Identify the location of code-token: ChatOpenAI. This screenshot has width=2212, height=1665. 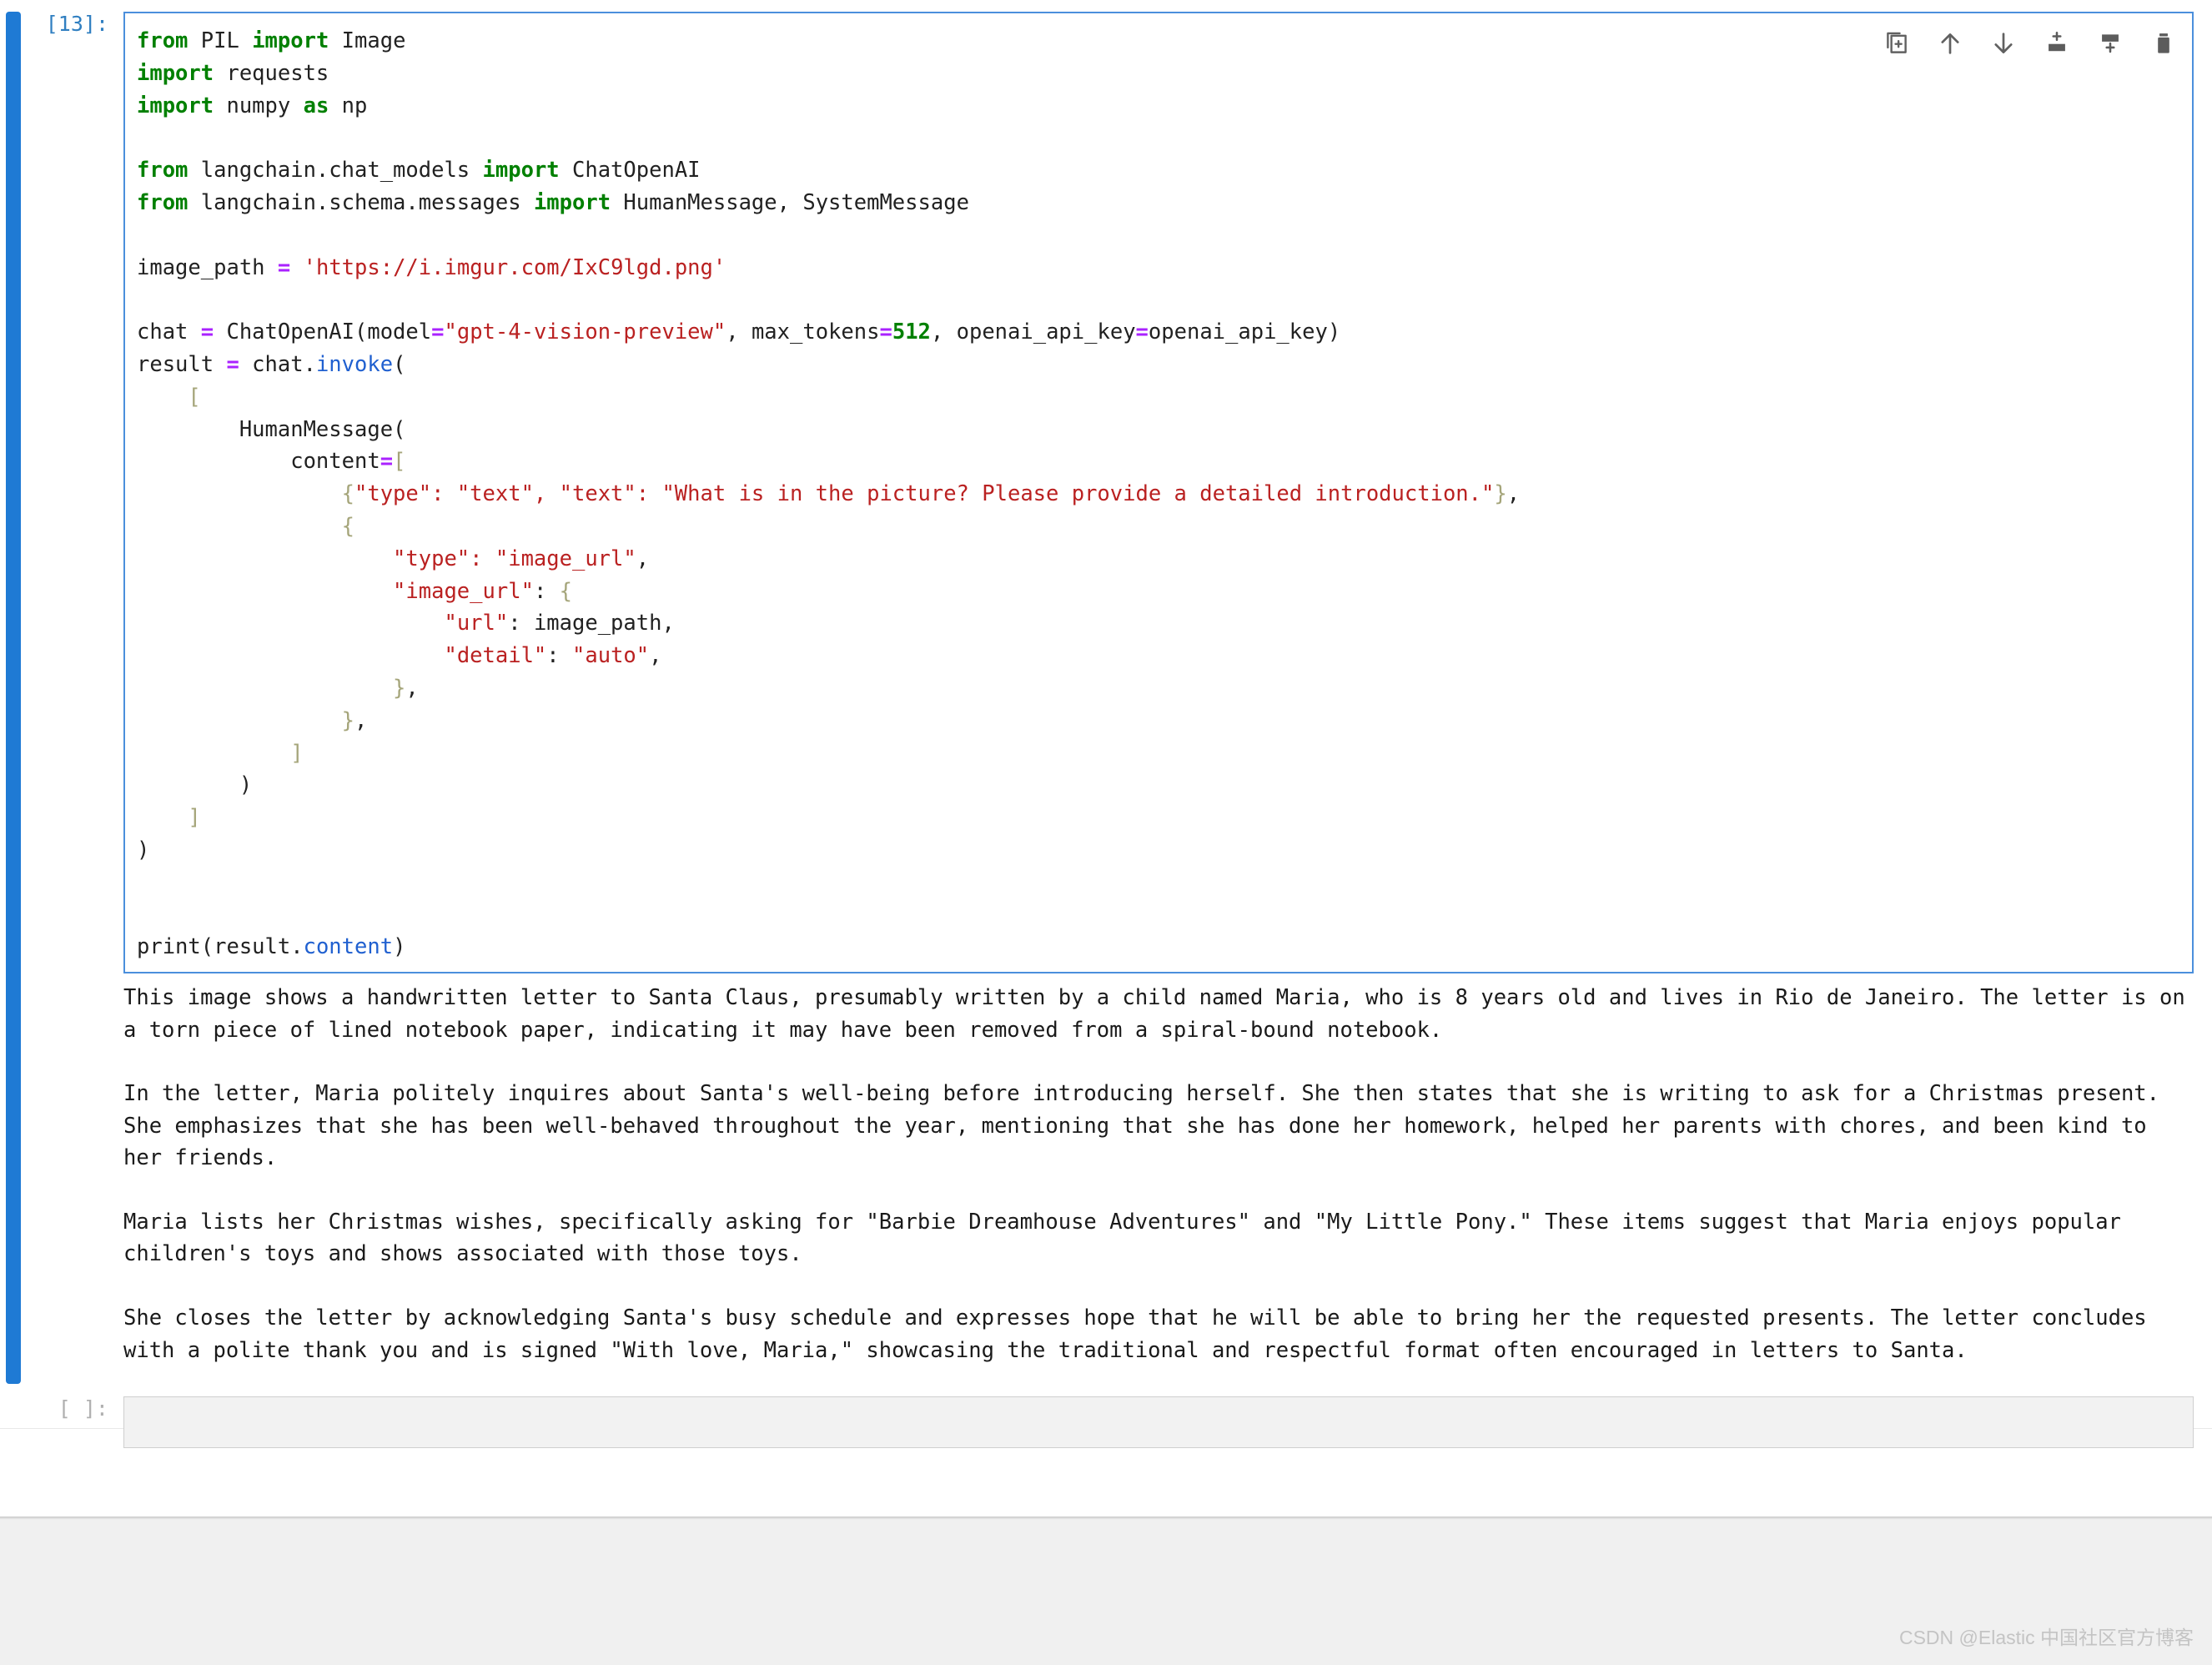
(636, 171).